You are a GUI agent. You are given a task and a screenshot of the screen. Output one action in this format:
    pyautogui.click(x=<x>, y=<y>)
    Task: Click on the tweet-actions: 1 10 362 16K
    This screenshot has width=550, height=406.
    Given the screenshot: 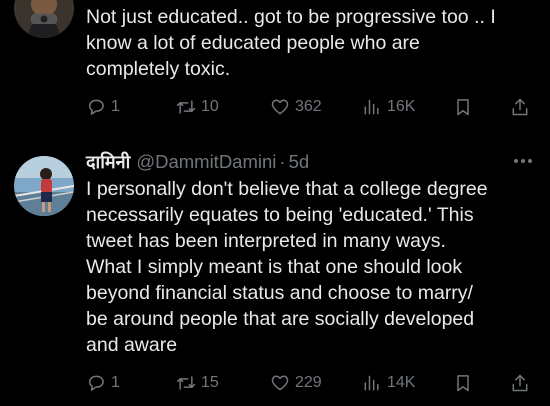 What is the action you would take?
    pyautogui.click(x=311, y=107)
    